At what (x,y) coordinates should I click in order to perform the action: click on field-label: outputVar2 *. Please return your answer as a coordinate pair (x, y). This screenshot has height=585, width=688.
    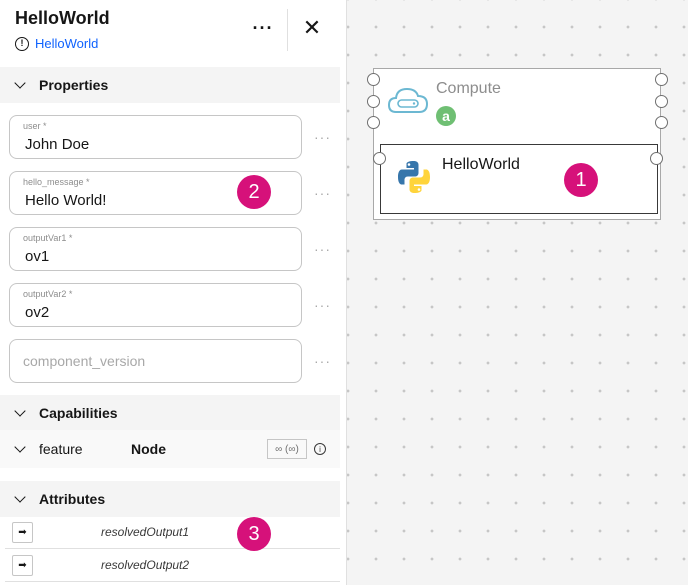
    Looking at the image, I should click on (48, 294).